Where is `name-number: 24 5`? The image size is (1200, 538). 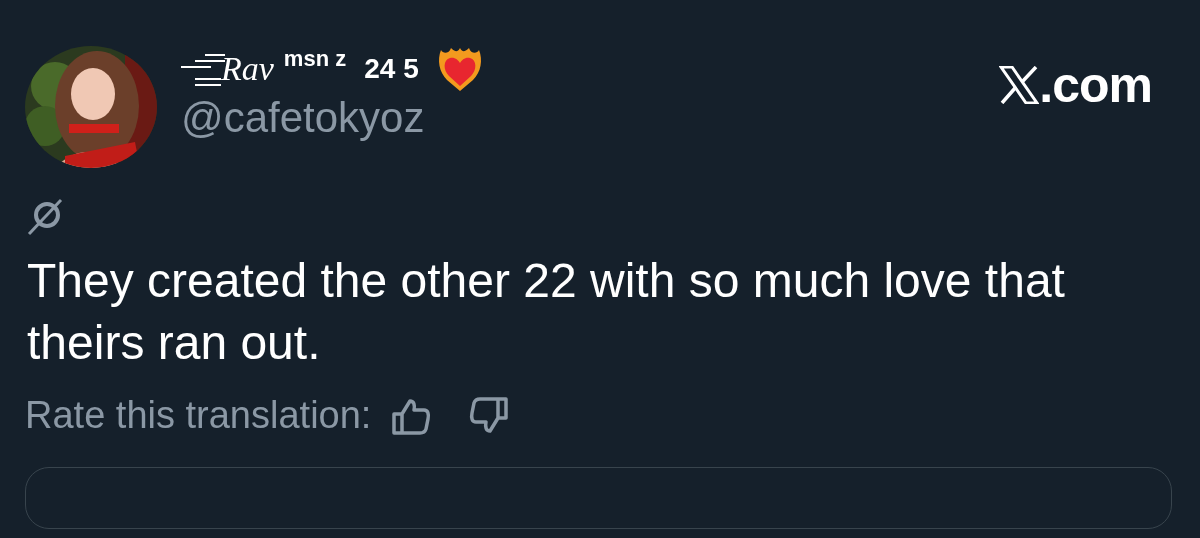
name-number: 24 5 is located at coordinates (391, 69).